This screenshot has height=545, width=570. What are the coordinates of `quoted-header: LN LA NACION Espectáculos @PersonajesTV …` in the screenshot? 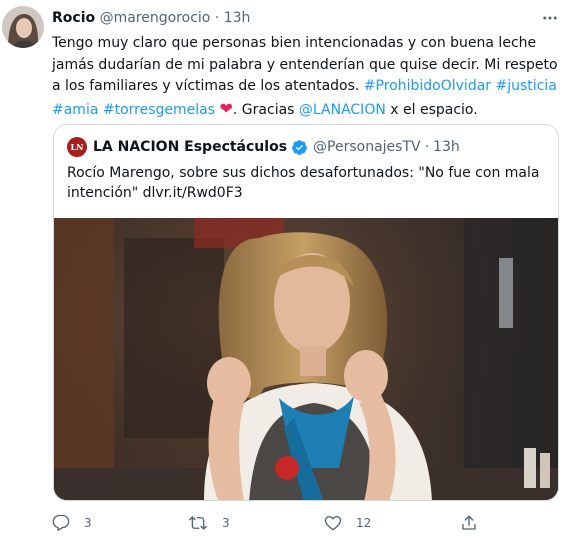 It's located at (263, 147).